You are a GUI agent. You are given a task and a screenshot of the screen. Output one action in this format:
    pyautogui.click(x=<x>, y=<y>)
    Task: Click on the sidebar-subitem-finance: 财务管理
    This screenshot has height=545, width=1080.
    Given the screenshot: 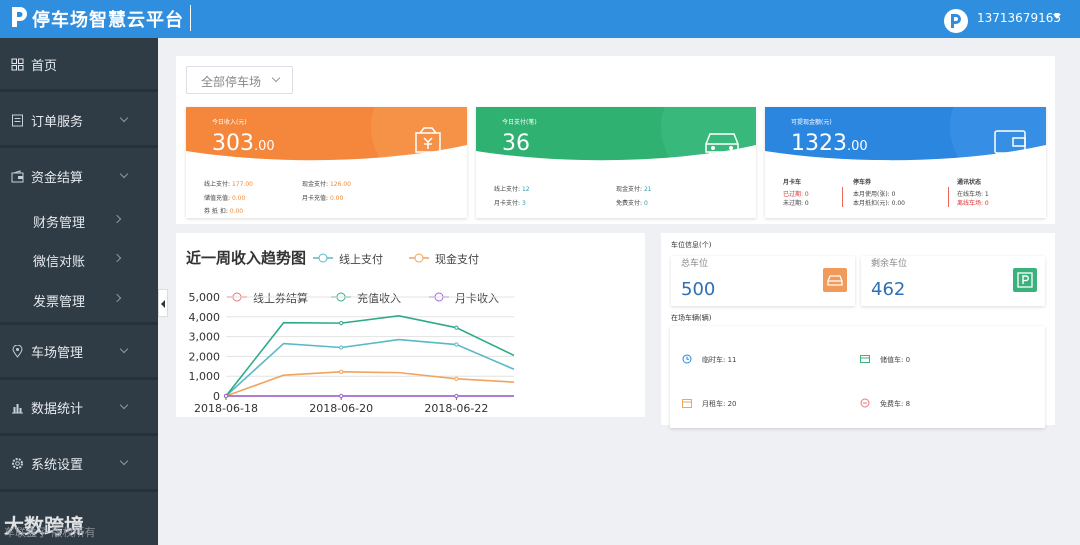 What is the action you would take?
    pyautogui.click(x=79, y=219)
    